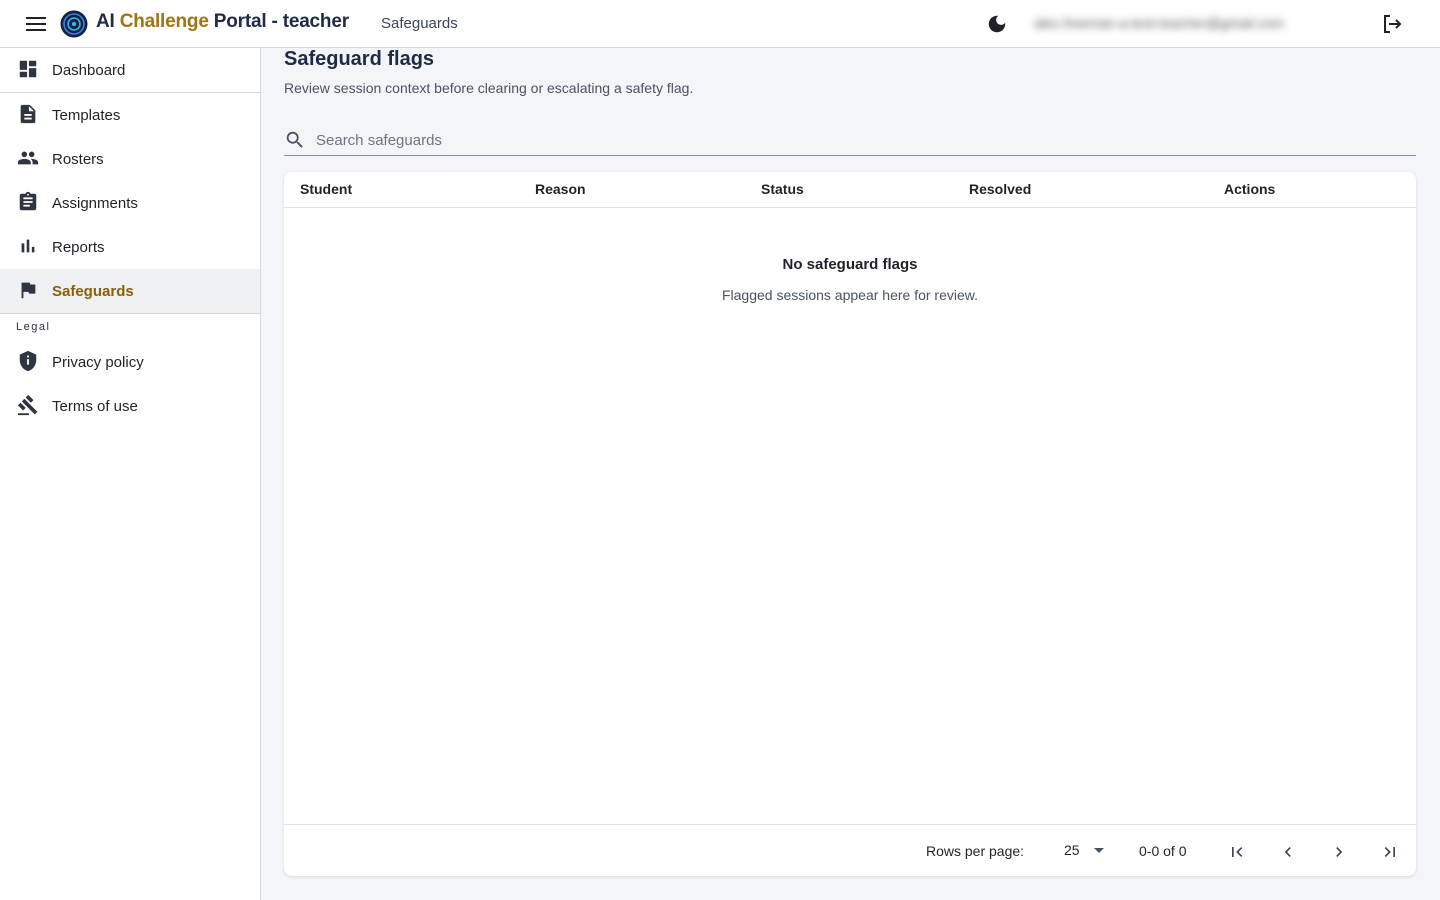 This screenshot has width=1440, height=900. What do you see at coordinates (1088, 852) in the screenshot?
I see `rows-per-page-select: 25` at bounding box center [1088, 852].